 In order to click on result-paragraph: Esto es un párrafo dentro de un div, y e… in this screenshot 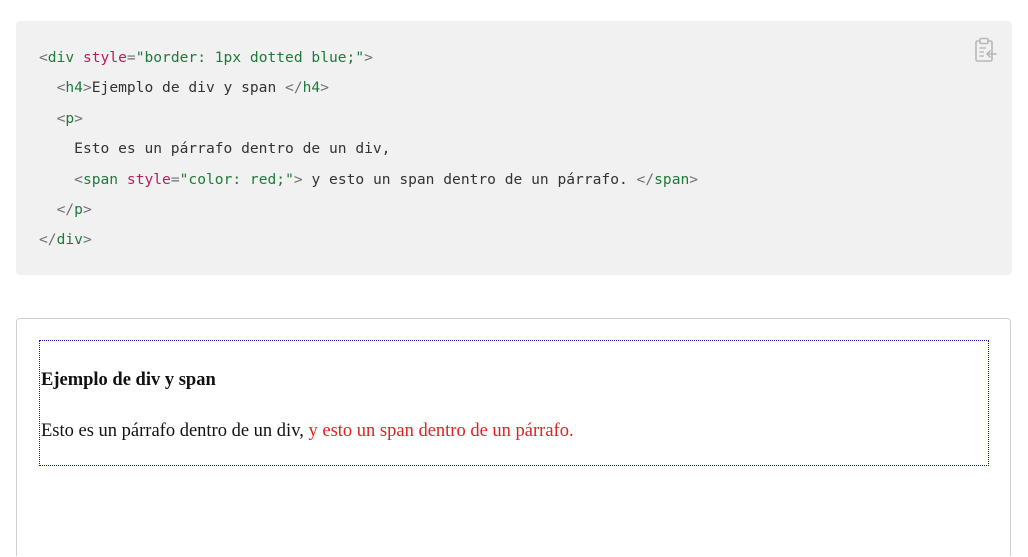, I will do `click(307, 431)`.